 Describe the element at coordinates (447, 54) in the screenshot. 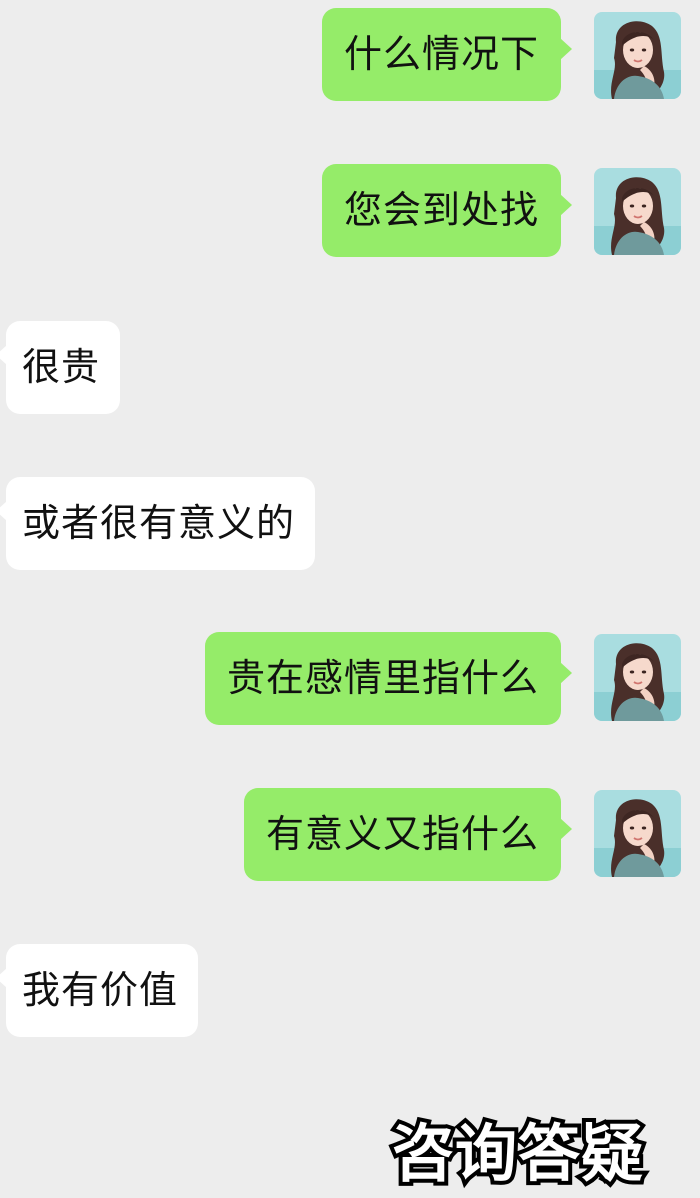

I see `outgoing-message-bubble: 什么情况下` at that location.